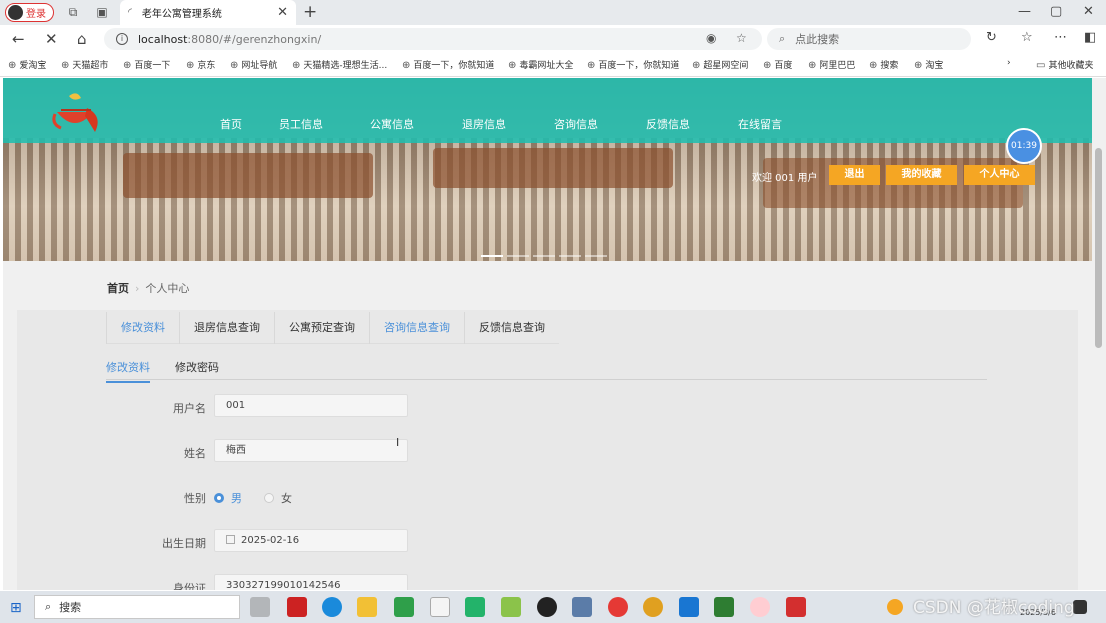 This screenshot has height=623, width=1106. Describe the element at coordinates (311, 450) in the screenshot. I see `name-field: 梅西` at that location.